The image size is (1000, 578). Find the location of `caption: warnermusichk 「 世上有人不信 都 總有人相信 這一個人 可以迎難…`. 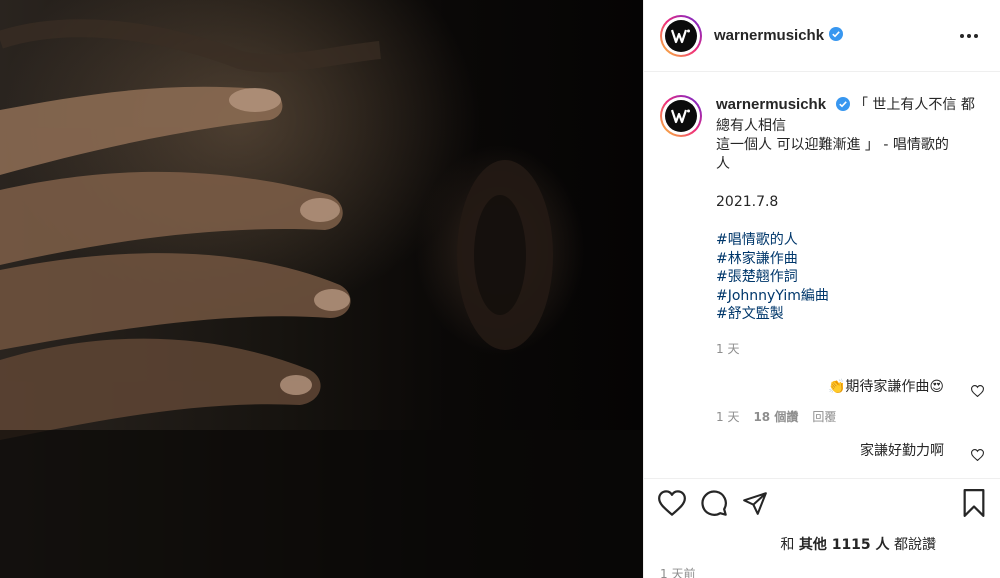

caption: warnermusichk 「 世上有人不信 都 總有人相信 這一個人 可以迎難… is located at coordinates (822, 227).